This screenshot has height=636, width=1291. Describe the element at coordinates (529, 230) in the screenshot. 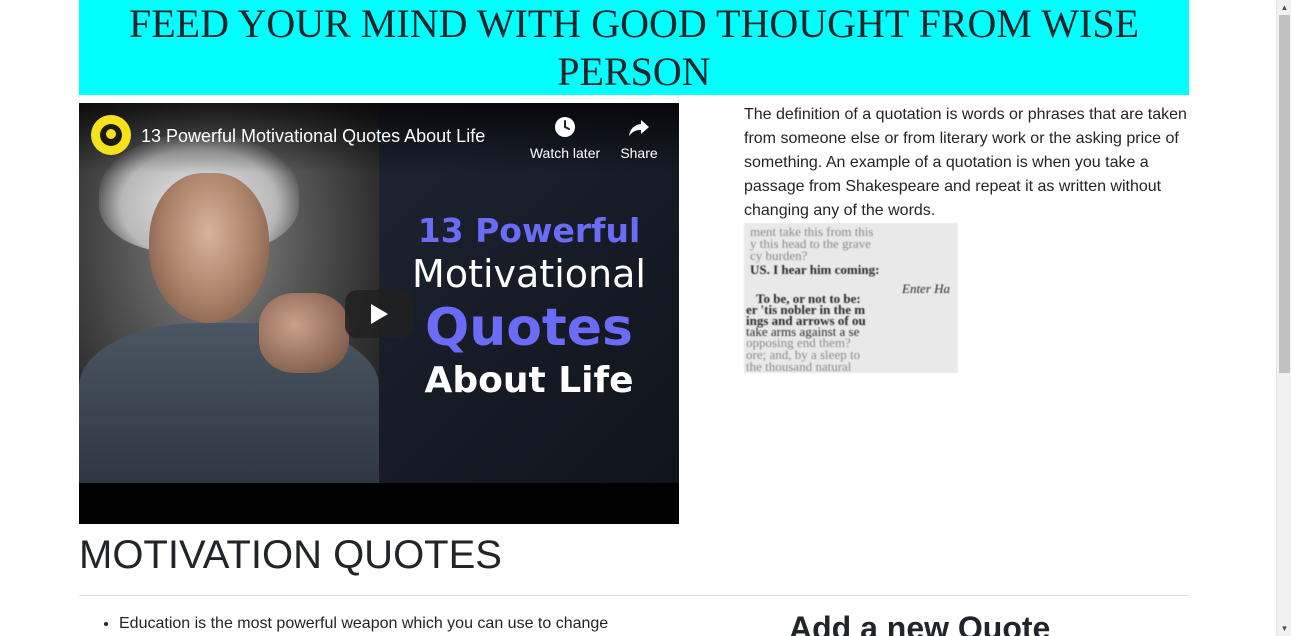

I see `thumbnail-line-1: 13 Powerful` at that location.